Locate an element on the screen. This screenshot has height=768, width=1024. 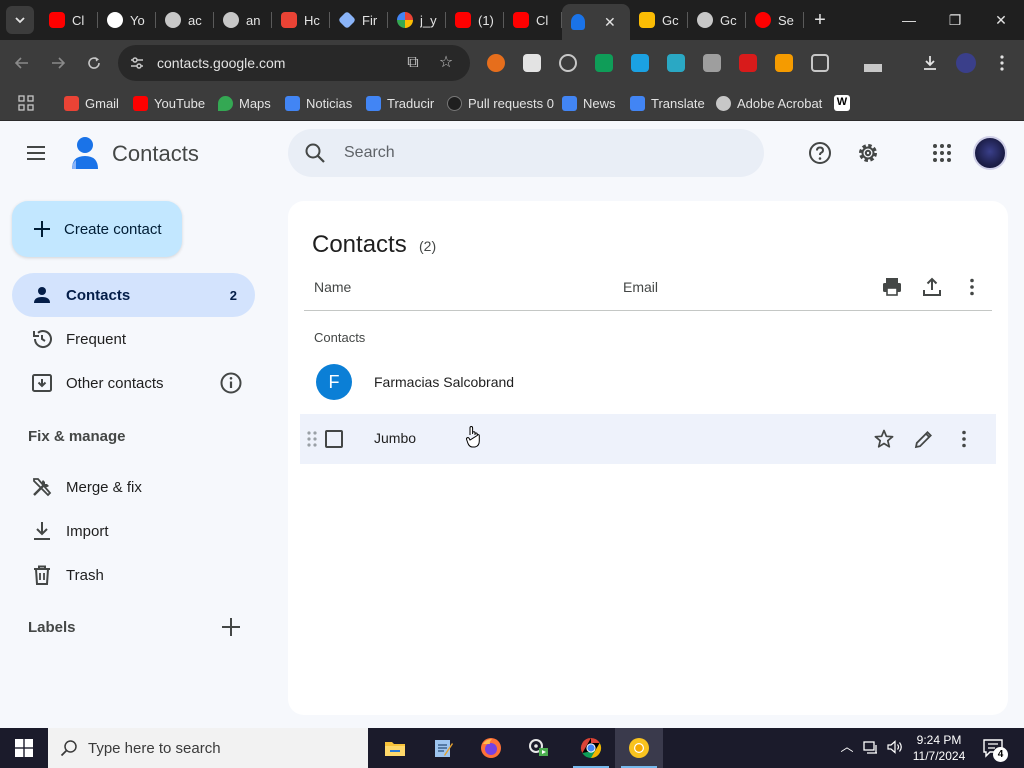
browser-tab: ac is located at coordinates (185, 20).